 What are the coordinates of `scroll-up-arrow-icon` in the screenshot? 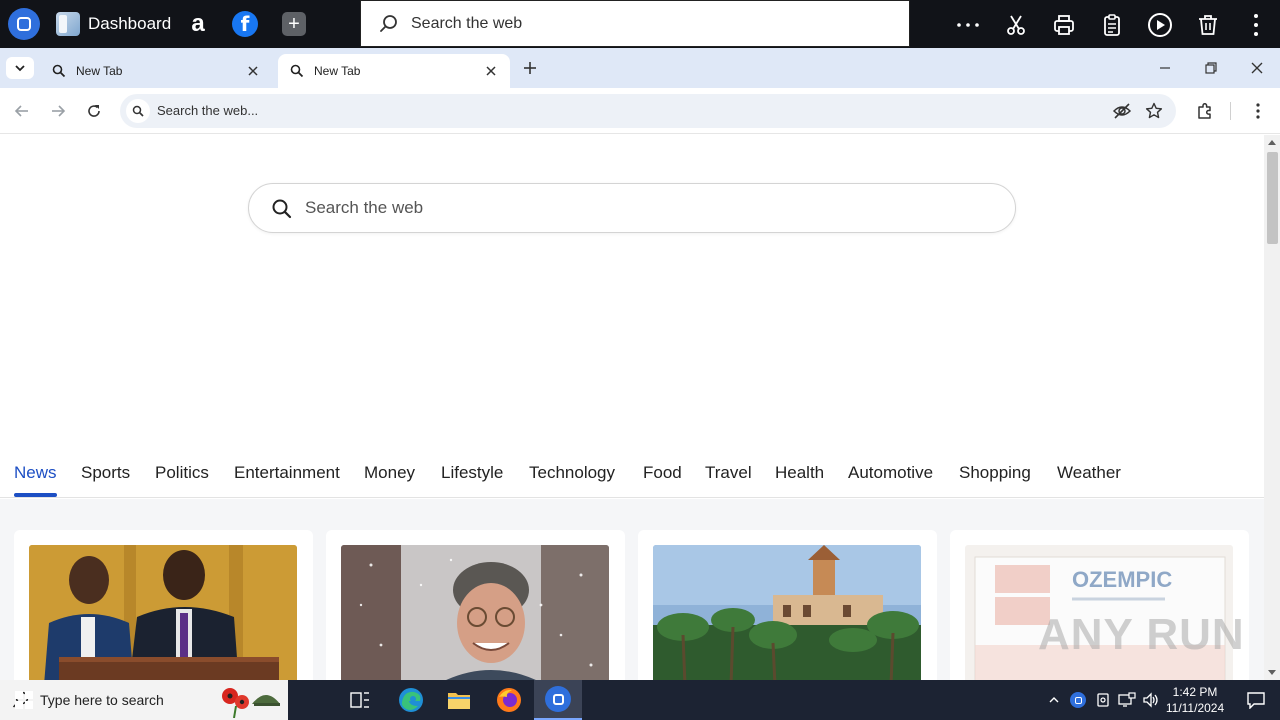 It's located at (1272, 142).